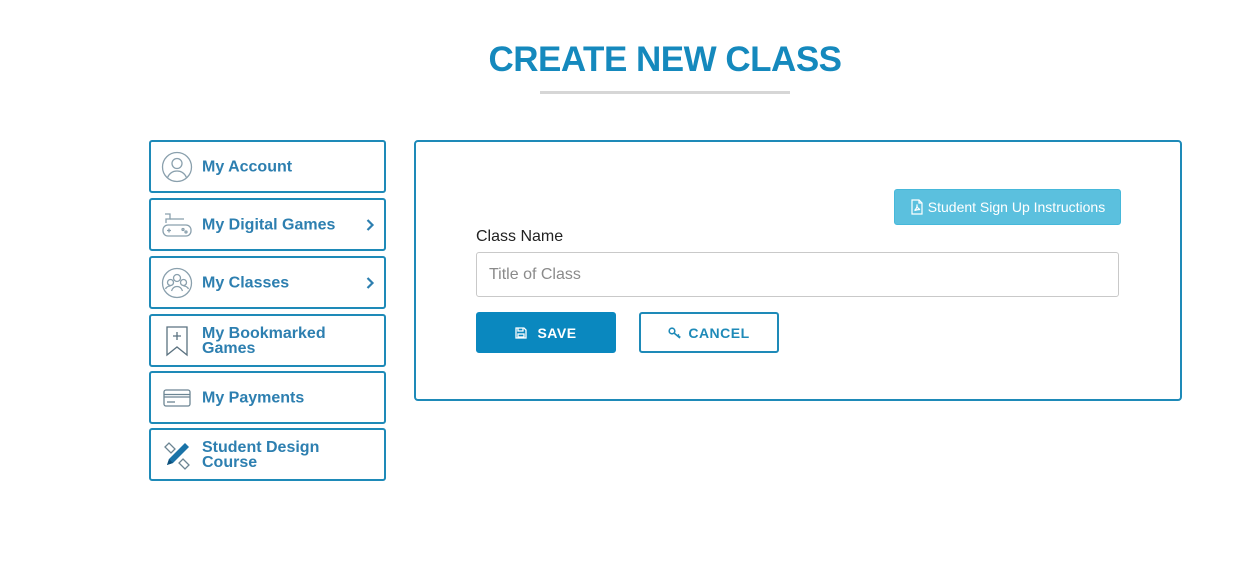  Describe the element at coordinates (264, 340) in the screenshot. I see `sidebar-item-label: My Bookmarked Games` at that location.